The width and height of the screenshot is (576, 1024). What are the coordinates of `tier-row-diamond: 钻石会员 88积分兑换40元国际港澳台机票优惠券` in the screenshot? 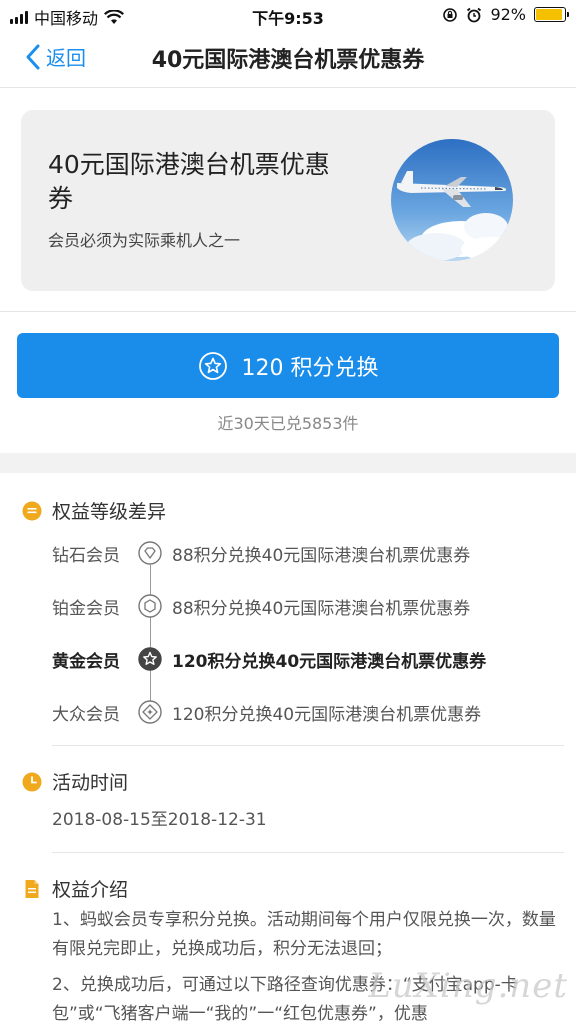 It's located at (261, 553).